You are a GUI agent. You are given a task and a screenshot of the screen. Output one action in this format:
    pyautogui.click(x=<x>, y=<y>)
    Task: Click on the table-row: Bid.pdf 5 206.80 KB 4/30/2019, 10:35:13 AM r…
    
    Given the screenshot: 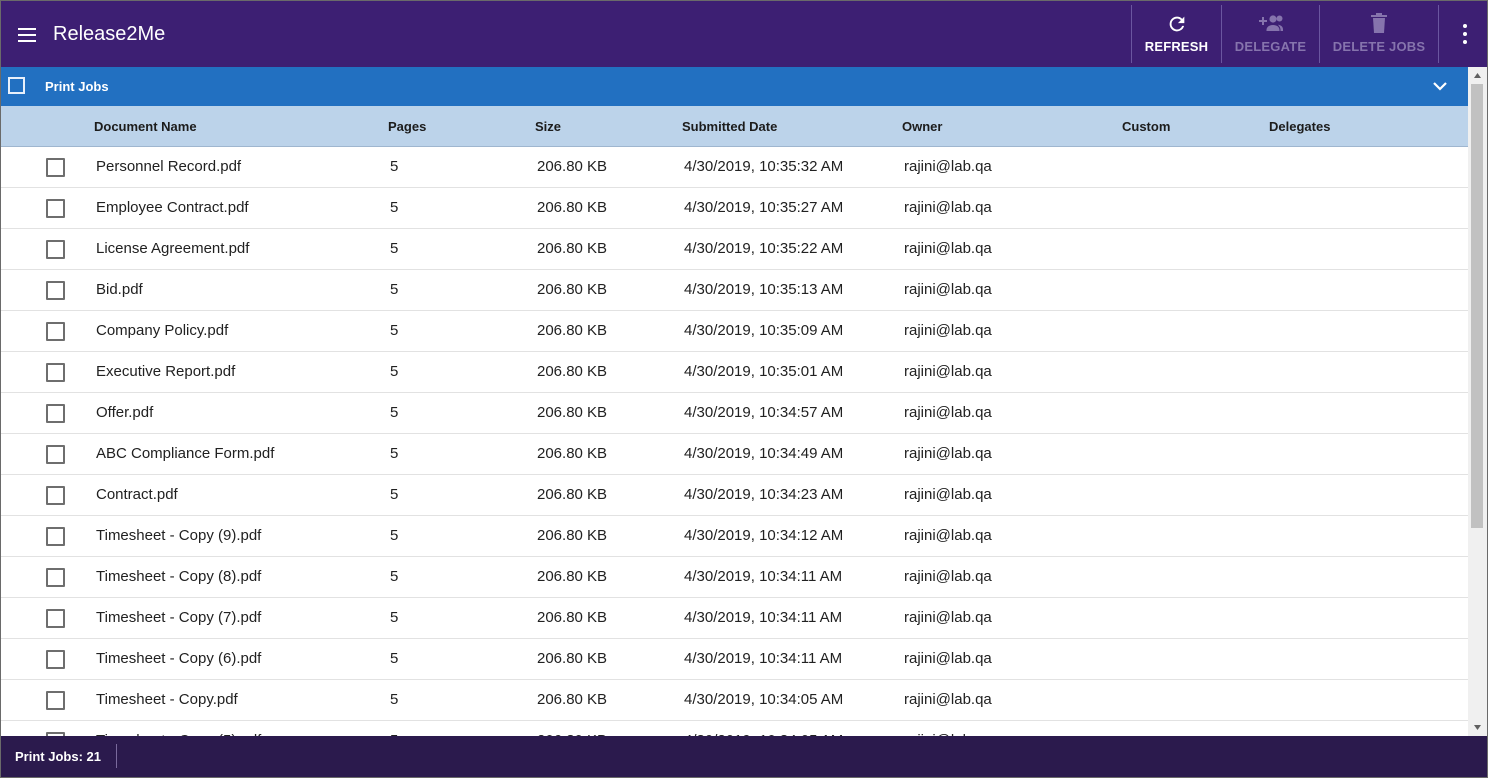 What is the action you would take?
    pyautogui.click(x=734, y=290)
    